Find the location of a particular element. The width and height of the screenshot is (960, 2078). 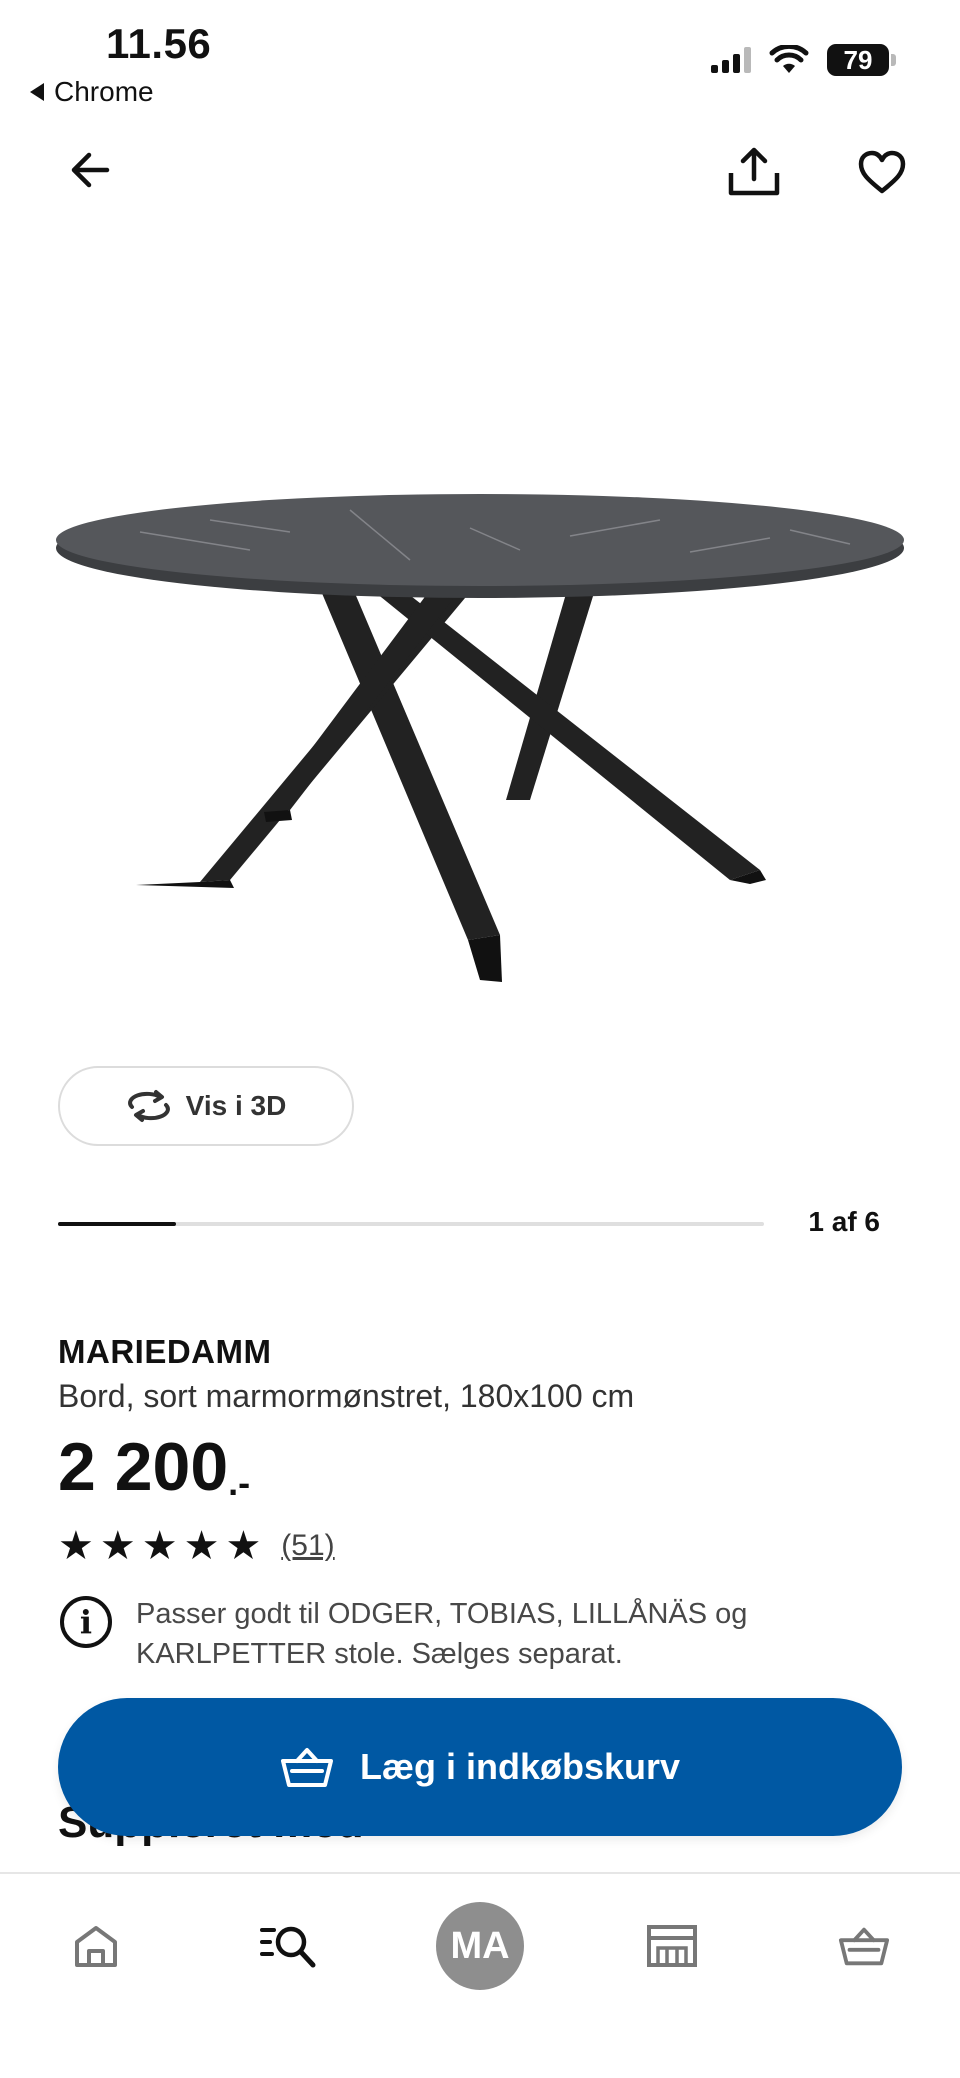

store-icon is located at coordinates (672, 1946).